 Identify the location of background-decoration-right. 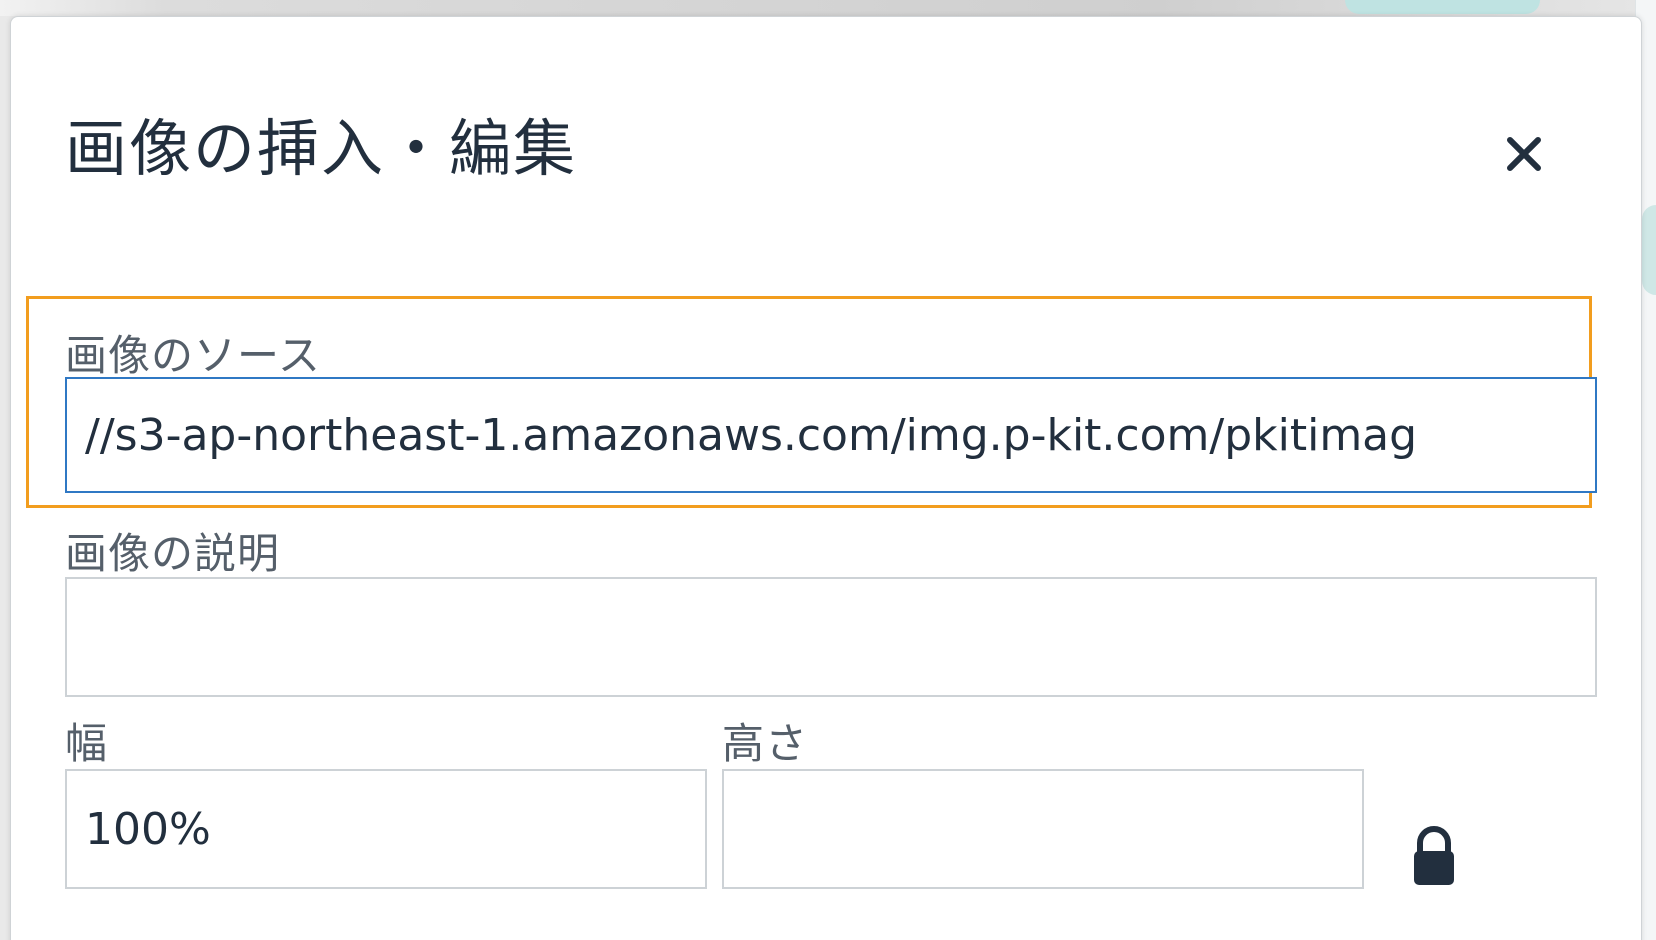
(1649, 250).